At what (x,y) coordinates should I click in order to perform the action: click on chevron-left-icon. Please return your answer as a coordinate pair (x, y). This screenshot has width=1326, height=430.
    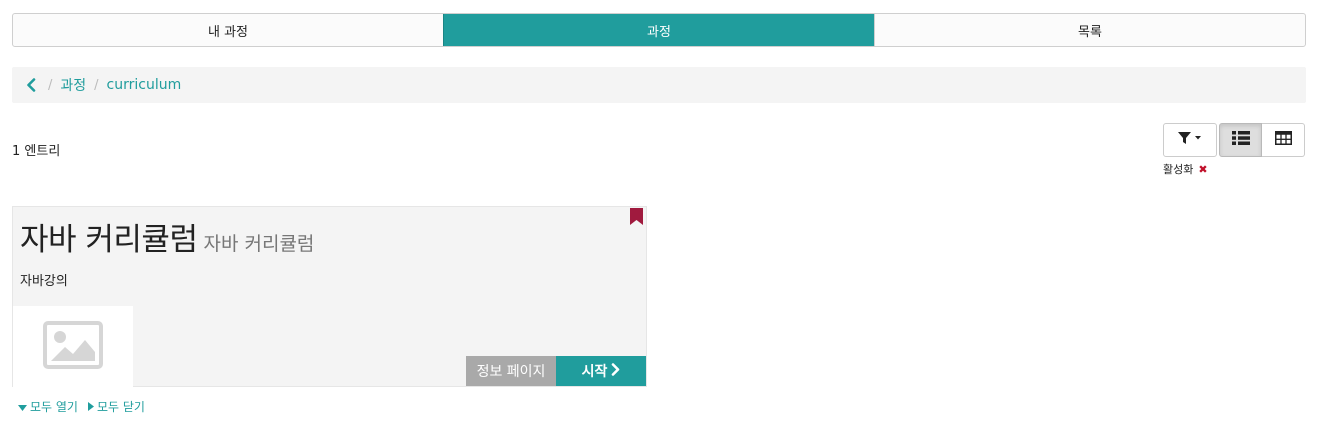
    Looking at the image, I should click on (33, 85).